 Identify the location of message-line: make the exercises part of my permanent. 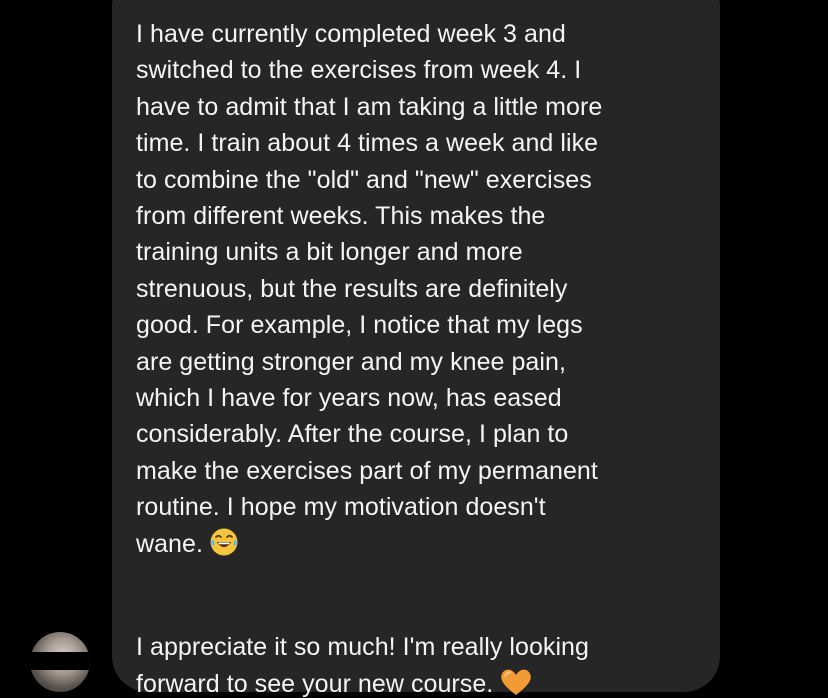
(367, 470).